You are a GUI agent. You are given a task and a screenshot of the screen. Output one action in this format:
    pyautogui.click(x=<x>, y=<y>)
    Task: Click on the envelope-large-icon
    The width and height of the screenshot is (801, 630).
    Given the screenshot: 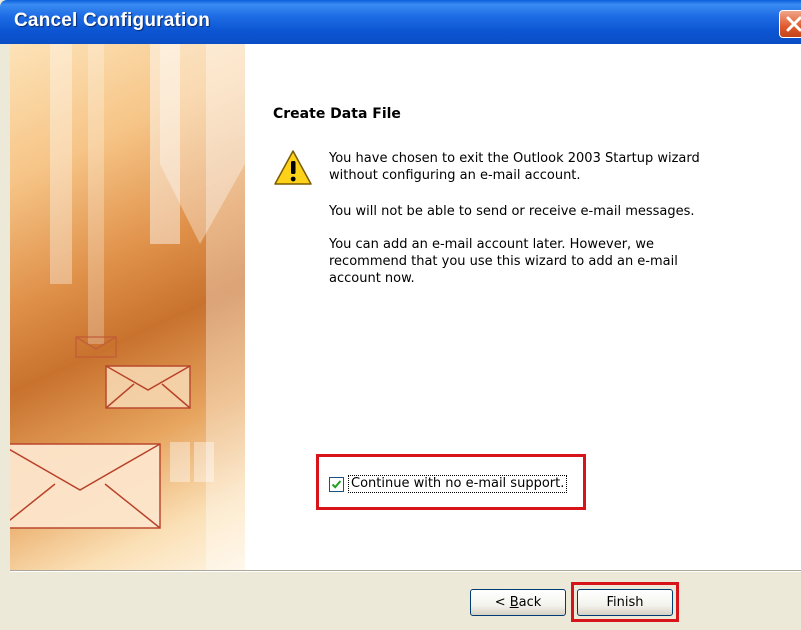 What is the action you would take?
    pyautogui.click(x=85, y=486)
    